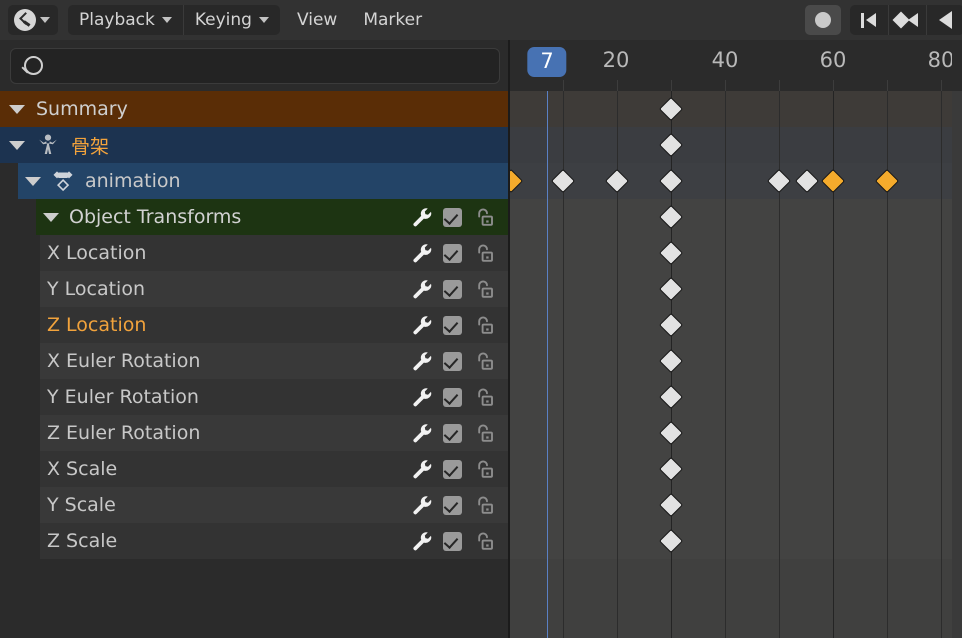 This screenshot has width=962, height=638. I want to click on jump-to-previous-keyframe-button, so click(907, 20).